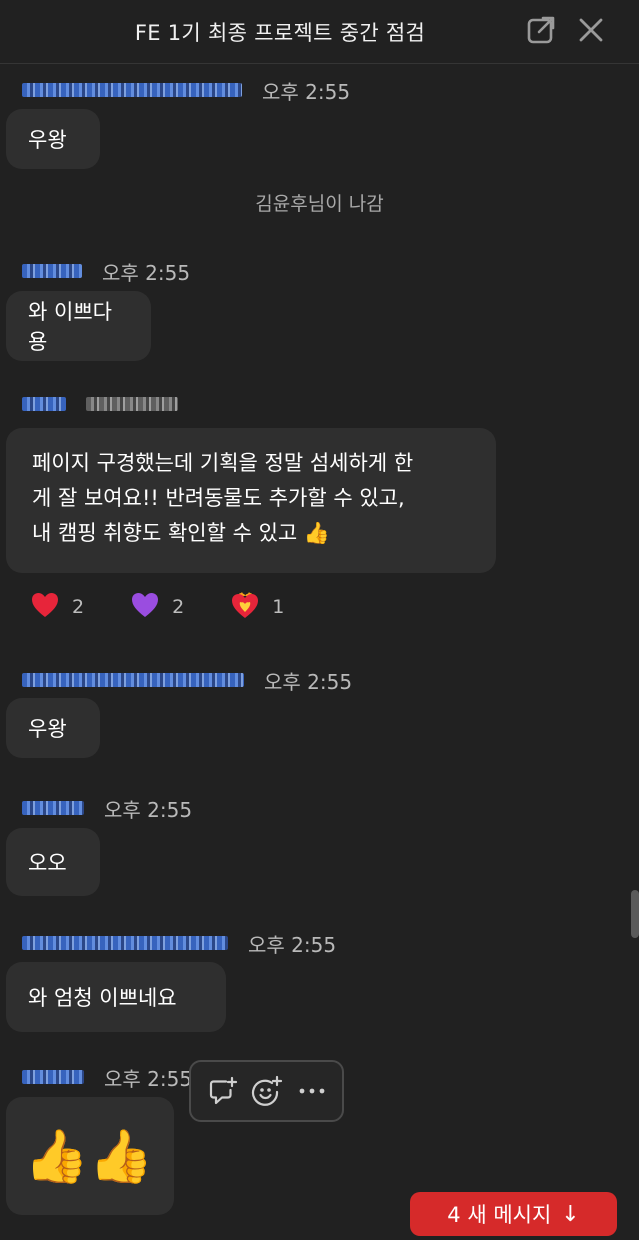 This screenshot has height=1240, width=639. I want to click on reply-icon, so click(222, 1091).